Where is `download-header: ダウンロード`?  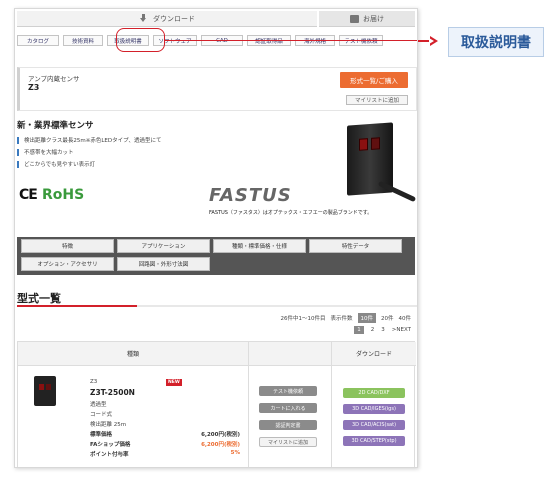 download-header: ダウンロード is located at coordinates (167, 19).